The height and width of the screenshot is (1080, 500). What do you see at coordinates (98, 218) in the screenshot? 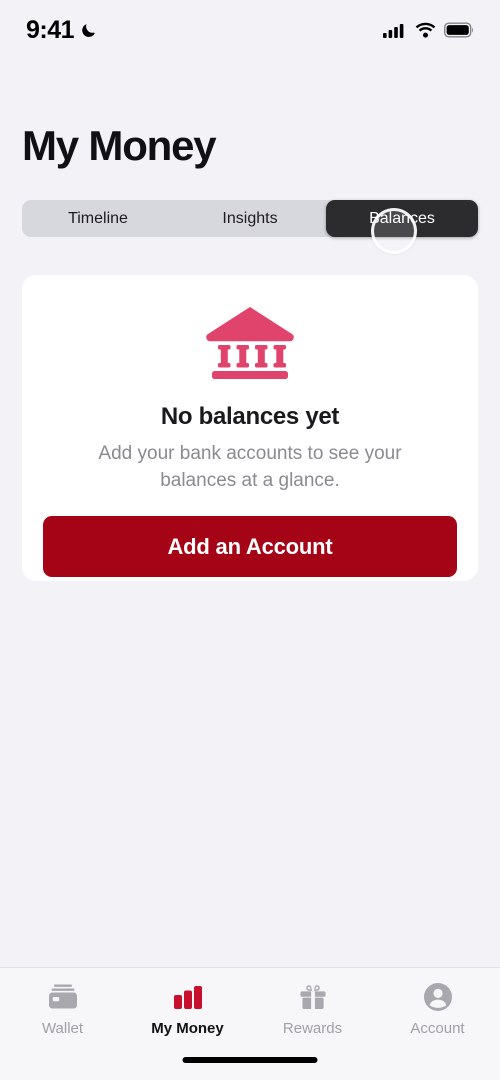
I see `tab-timeline: Timeline` at bounding box center [98, 218].